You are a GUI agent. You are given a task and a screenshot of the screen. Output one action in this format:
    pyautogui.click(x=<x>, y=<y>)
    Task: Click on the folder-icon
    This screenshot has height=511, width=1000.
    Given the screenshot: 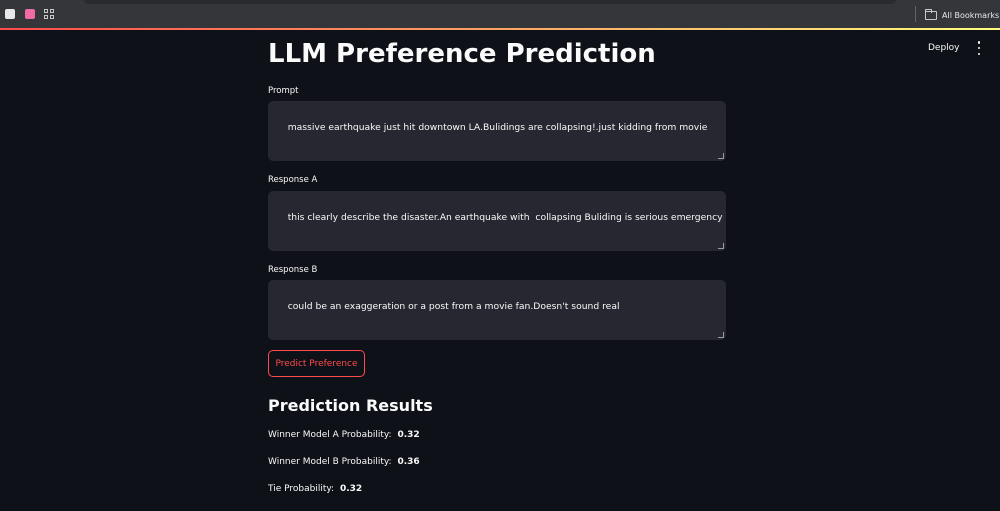 What is the action you would take?
    pyautogui.click(x=931, y=14)
    